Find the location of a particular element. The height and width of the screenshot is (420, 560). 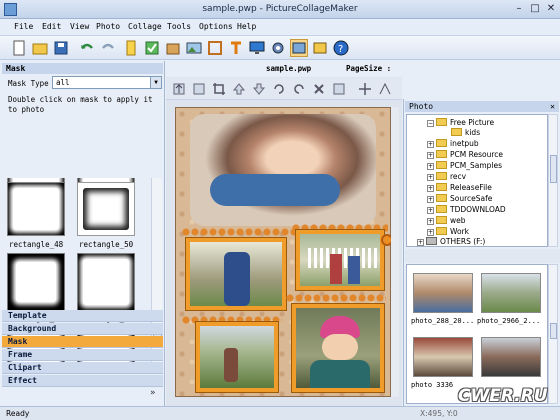

tree-item-label: recv is located at coordinates (458, 176).